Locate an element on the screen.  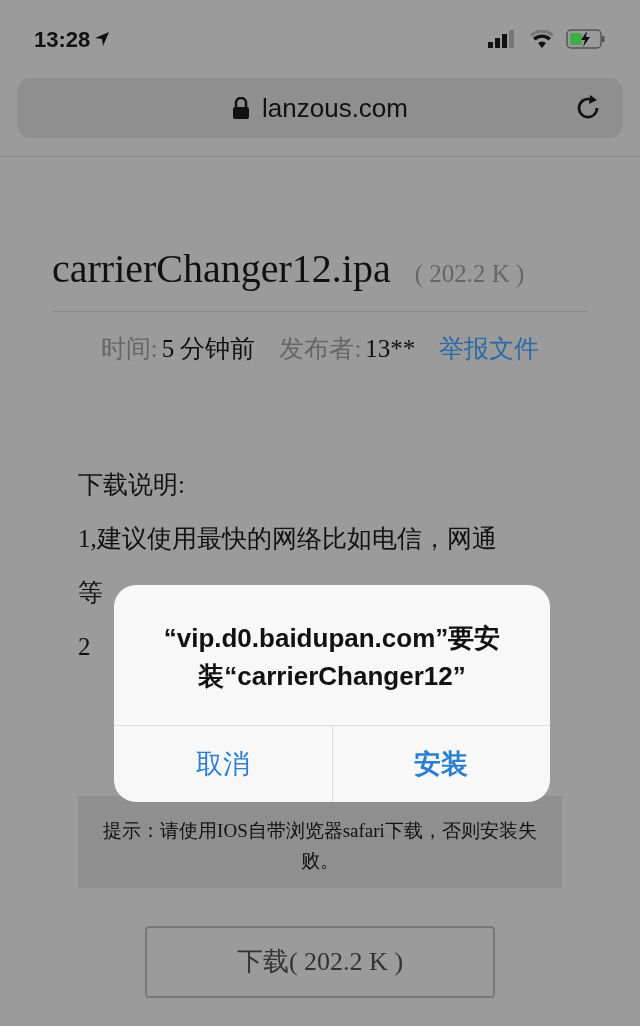
dialog-button: 安装 is located at coordinates (440, 764).